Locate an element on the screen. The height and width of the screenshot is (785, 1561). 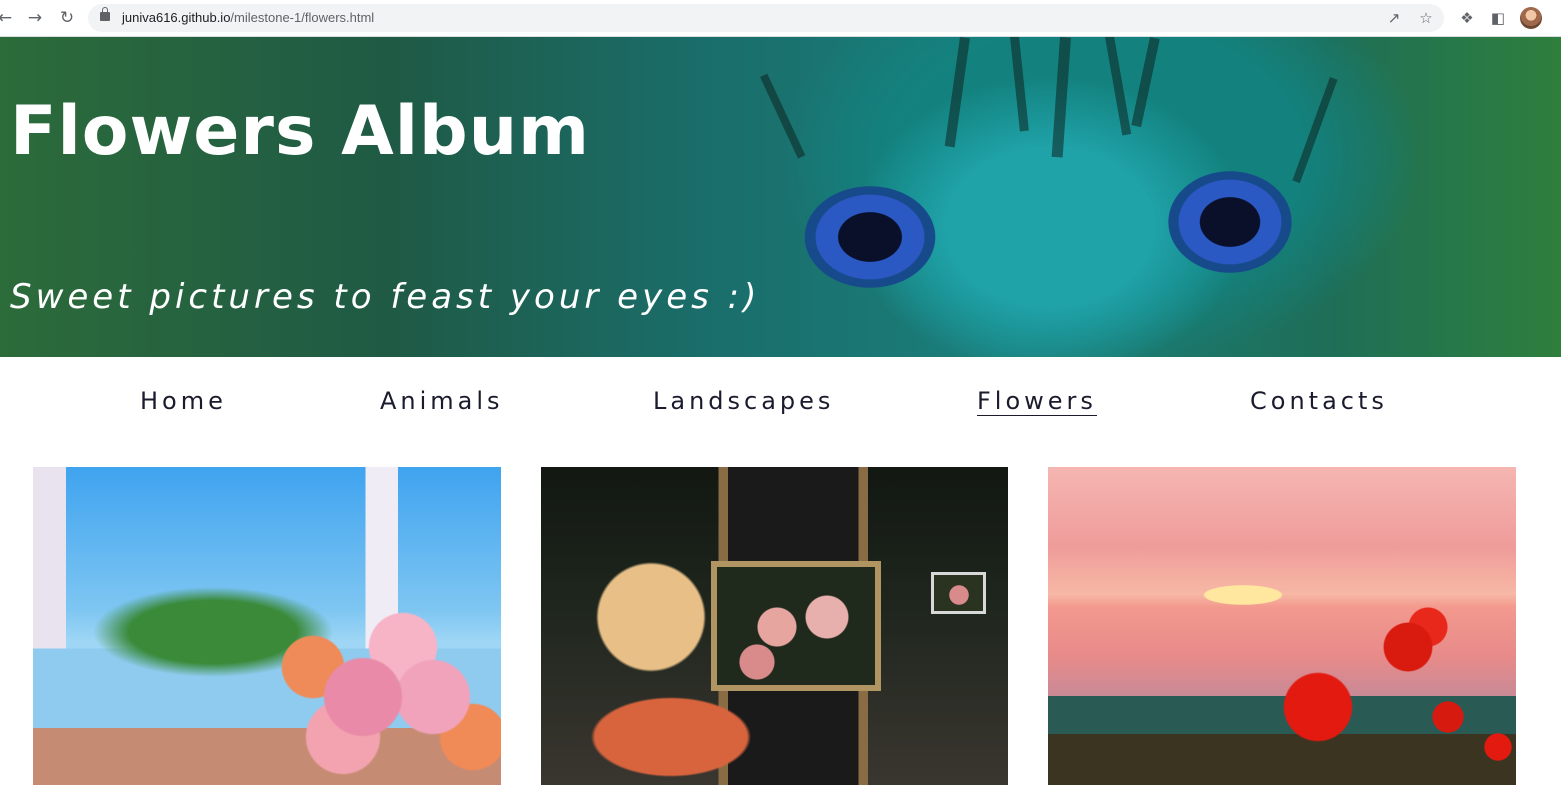
gallery-image-poppies-sunset is located at coordinates (1282, 626).